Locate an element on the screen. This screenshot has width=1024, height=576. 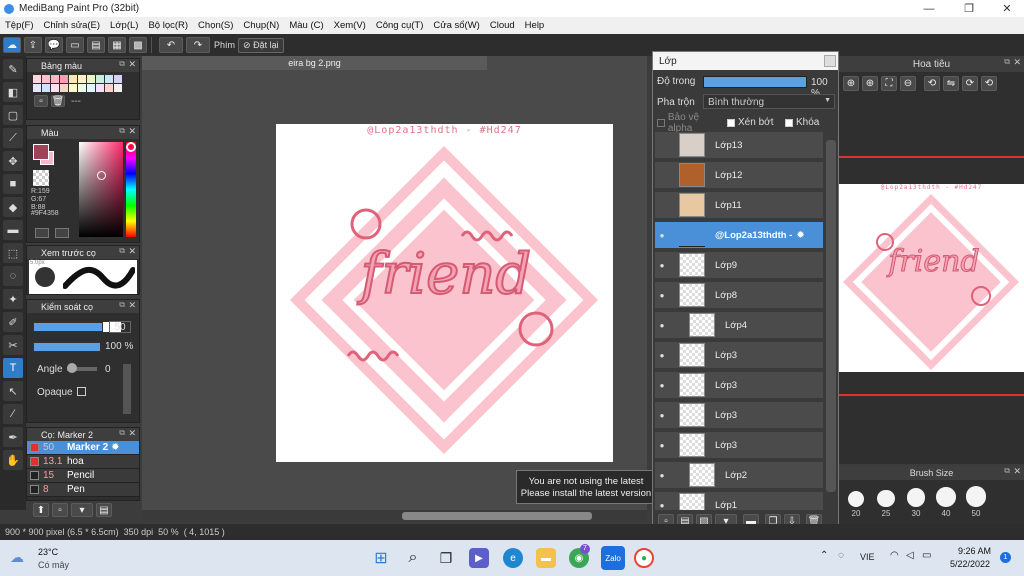
hue-handle is located at coordinates (131, 147).